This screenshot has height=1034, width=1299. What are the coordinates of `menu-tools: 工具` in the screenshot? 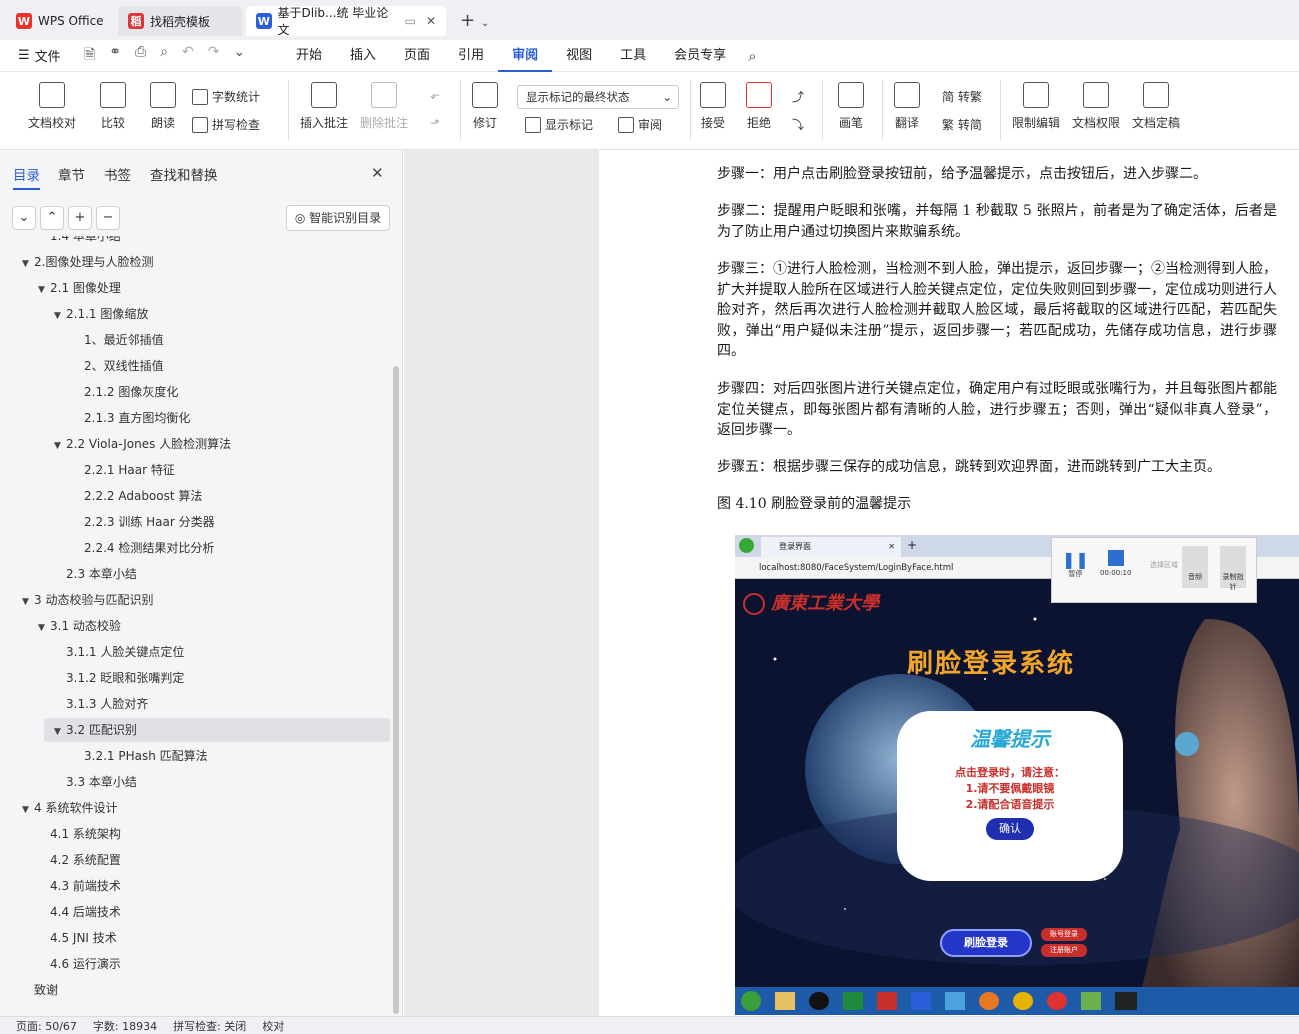 It's located at (633, 56).